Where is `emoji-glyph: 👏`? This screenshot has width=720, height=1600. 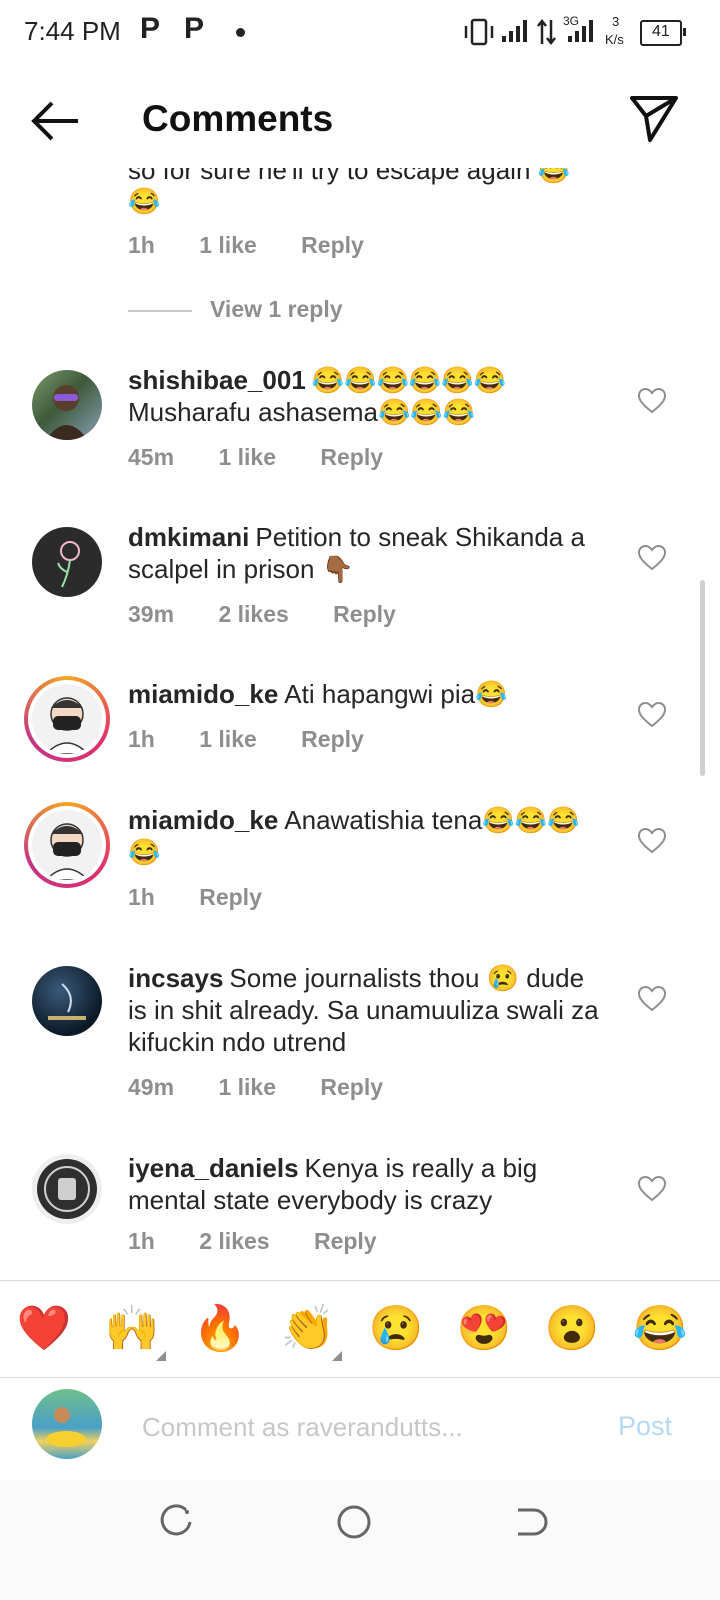 emoji-glyph: 👏 is located at coordinates (308, 1328).